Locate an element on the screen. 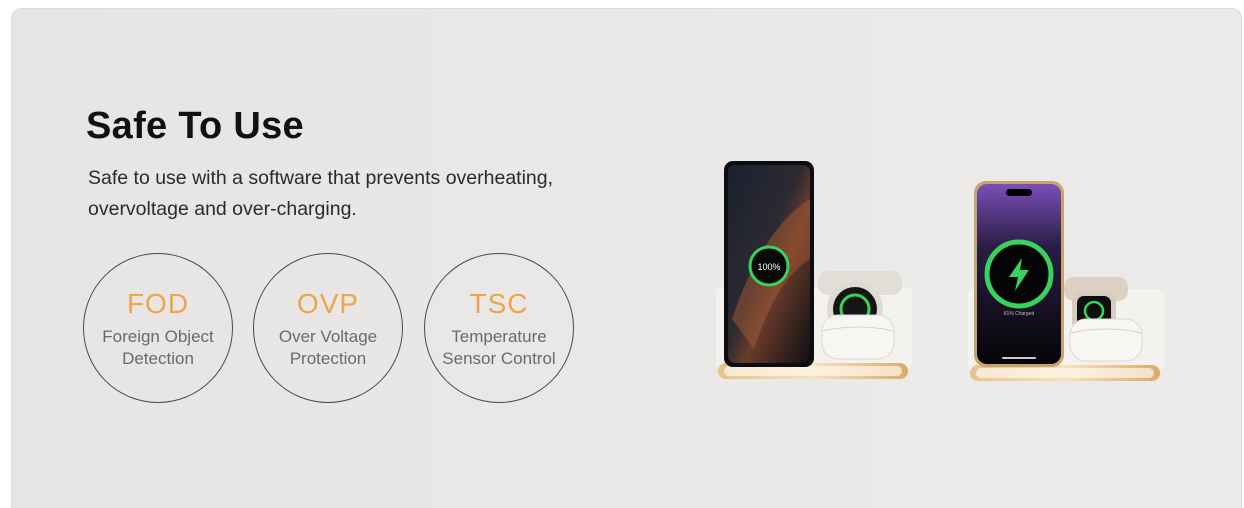 This screenshot has height=508, width=1244. feature-label-line-1: Foreign Object is located at coordinates (158, 336).